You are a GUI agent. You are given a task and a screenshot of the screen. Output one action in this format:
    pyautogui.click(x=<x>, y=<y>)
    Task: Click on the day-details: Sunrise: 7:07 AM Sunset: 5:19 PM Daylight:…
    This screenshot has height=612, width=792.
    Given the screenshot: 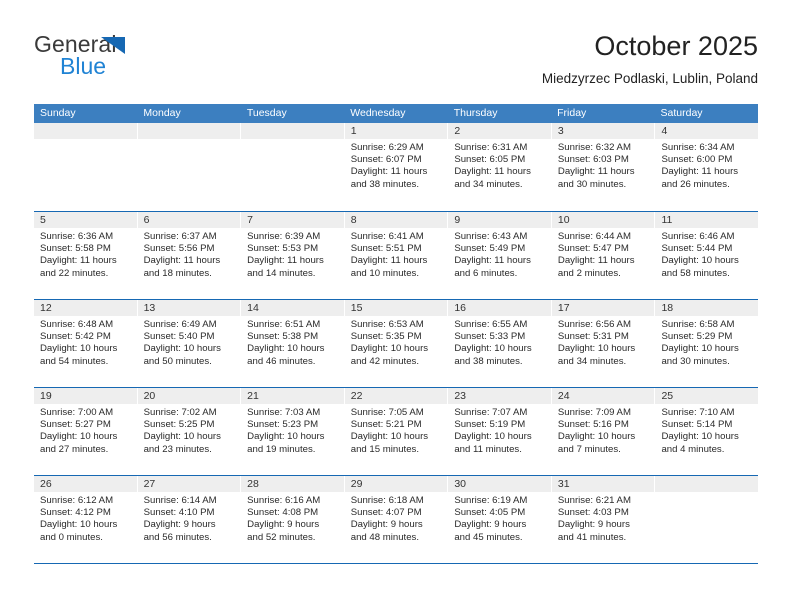 What is the action you would take?
    pyautogui.click(x=499, y=430)
    